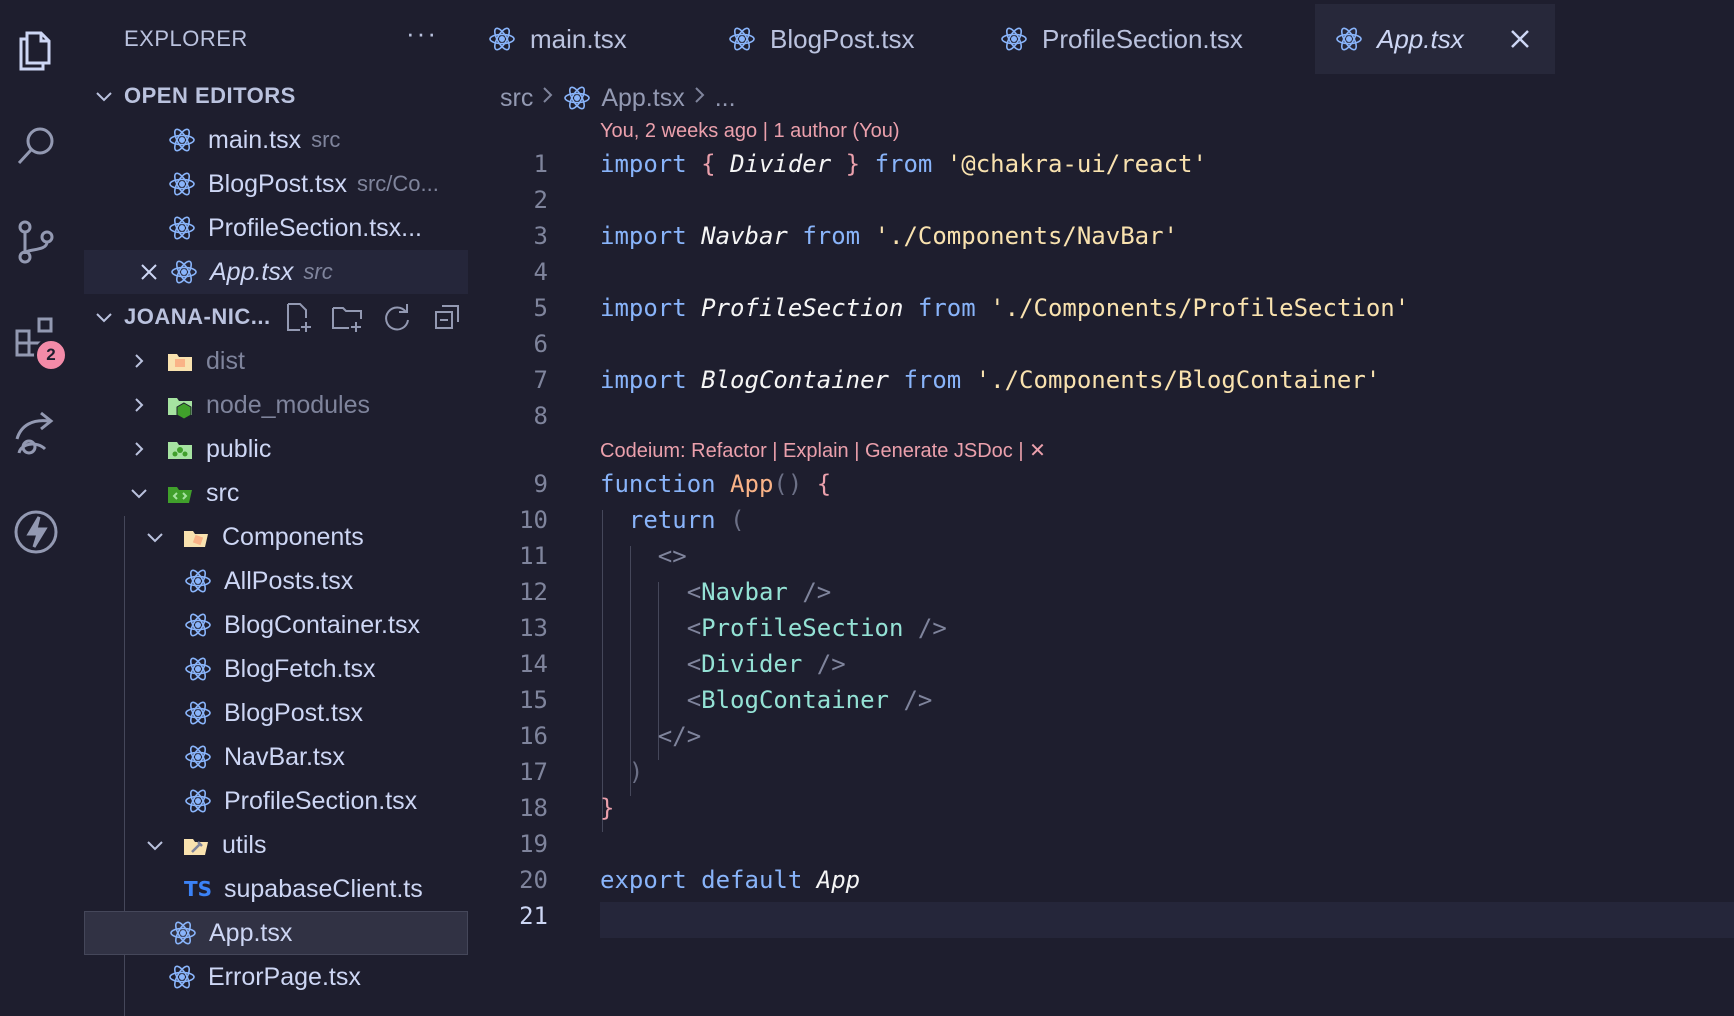 Image resolution: width=1734 pixels, height=1016 pixels. I want to click on line-number: 7, so click(540, 380).